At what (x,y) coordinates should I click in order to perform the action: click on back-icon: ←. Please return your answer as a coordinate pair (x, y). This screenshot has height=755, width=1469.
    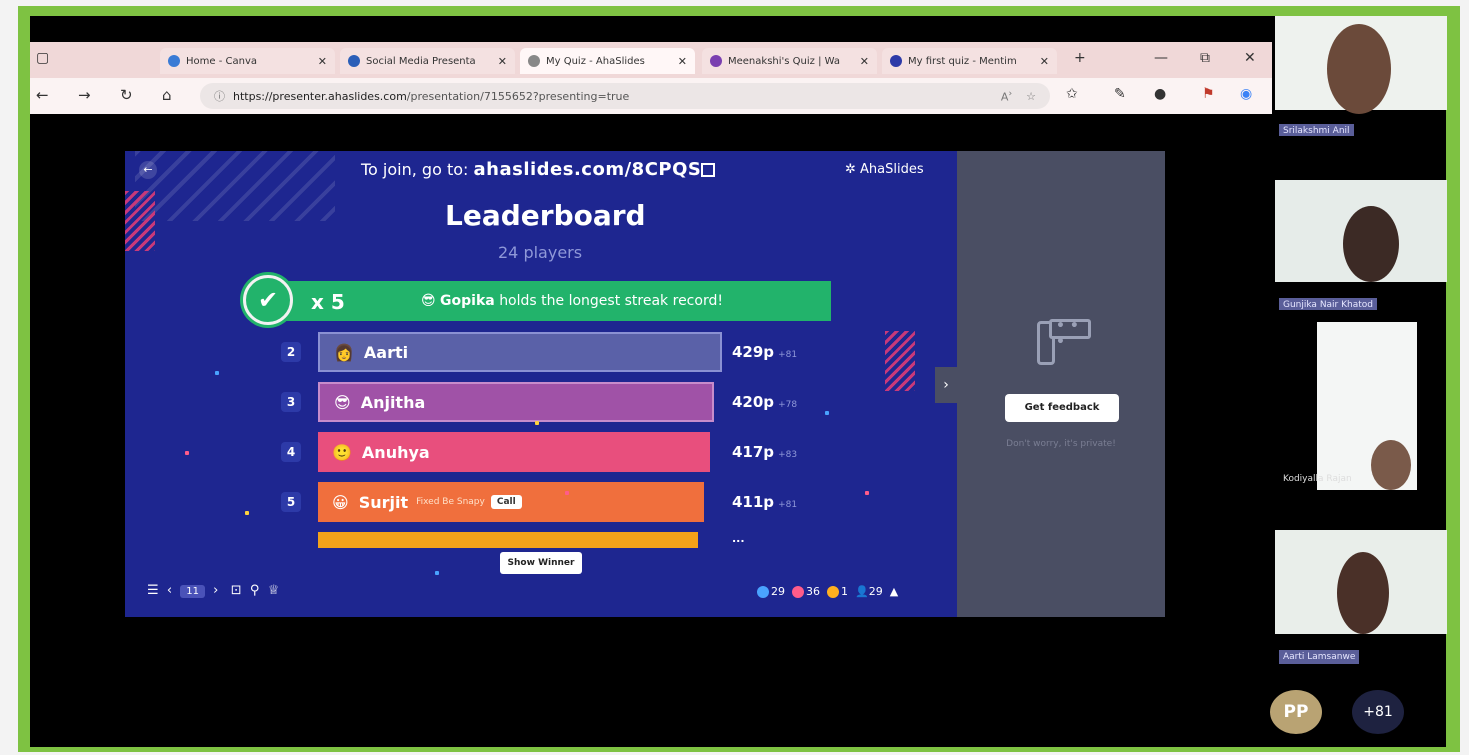
    Looking at the image, I should click on (42, 95).